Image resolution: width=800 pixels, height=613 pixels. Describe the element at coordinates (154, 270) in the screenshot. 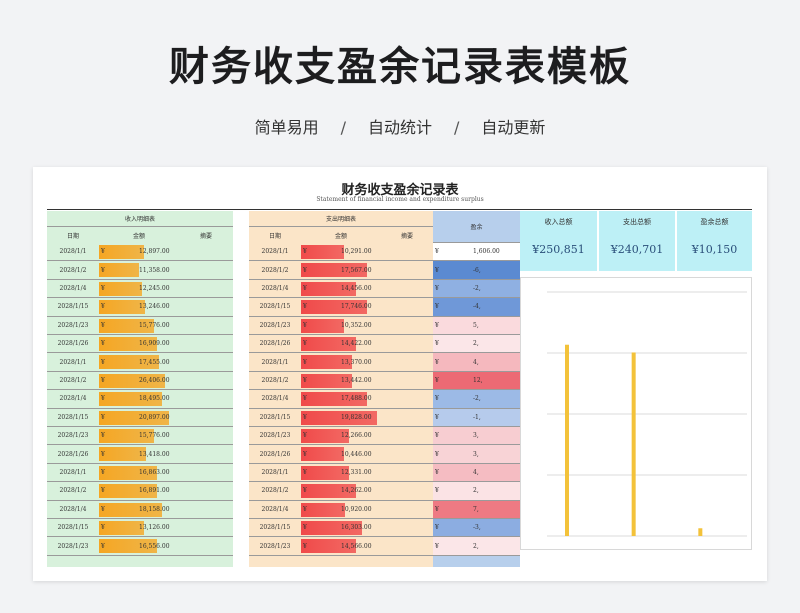

I see `income-amount-cell: 11,358.00` at that location.